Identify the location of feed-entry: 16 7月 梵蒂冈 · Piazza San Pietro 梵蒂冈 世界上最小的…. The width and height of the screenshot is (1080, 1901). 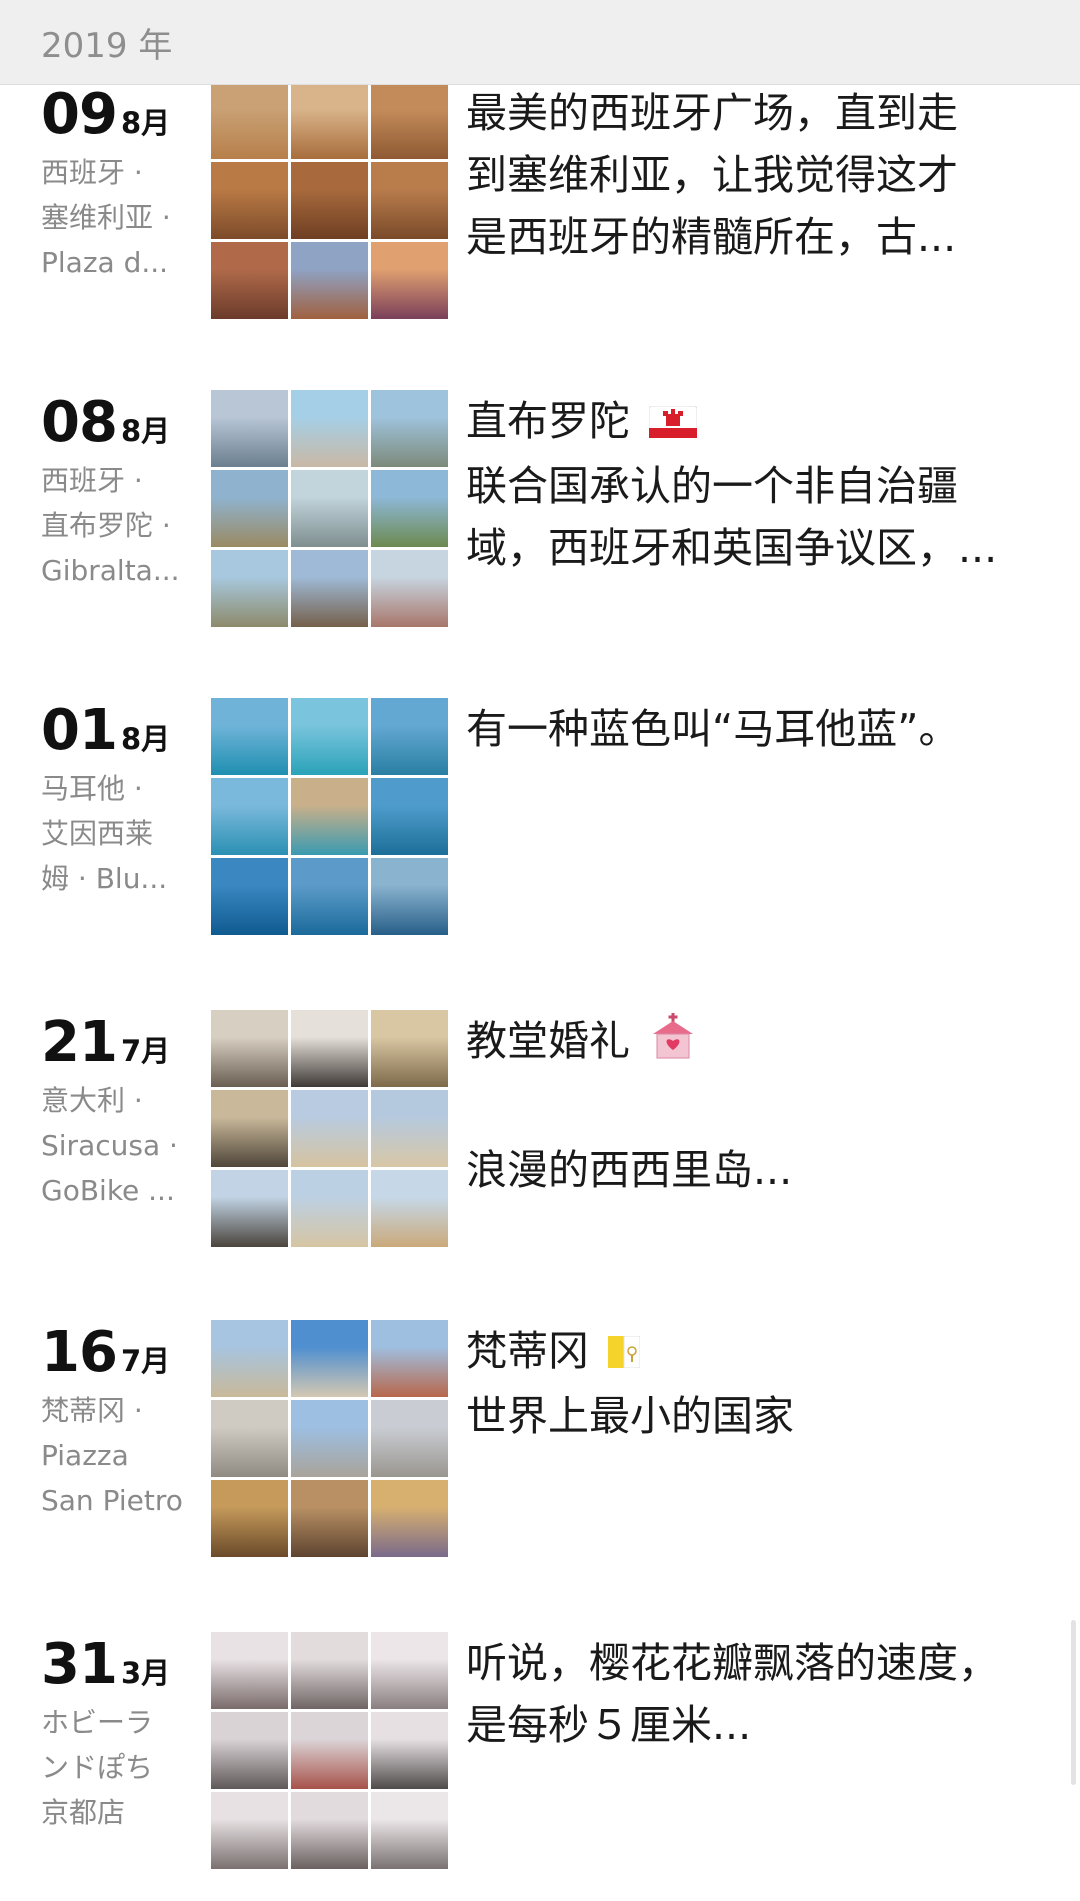
(540, 1440).